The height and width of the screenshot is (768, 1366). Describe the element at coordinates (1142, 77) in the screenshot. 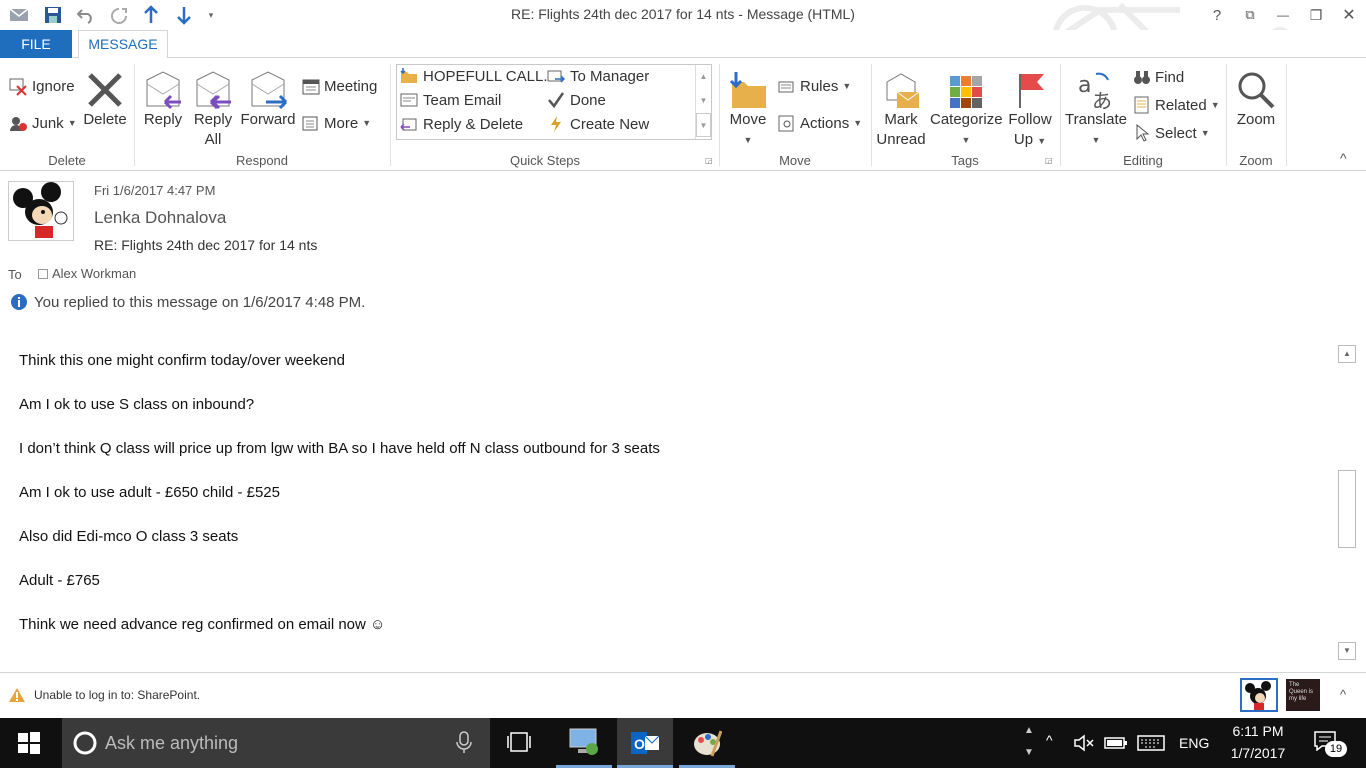

I see `binoculars-icon` at that location.